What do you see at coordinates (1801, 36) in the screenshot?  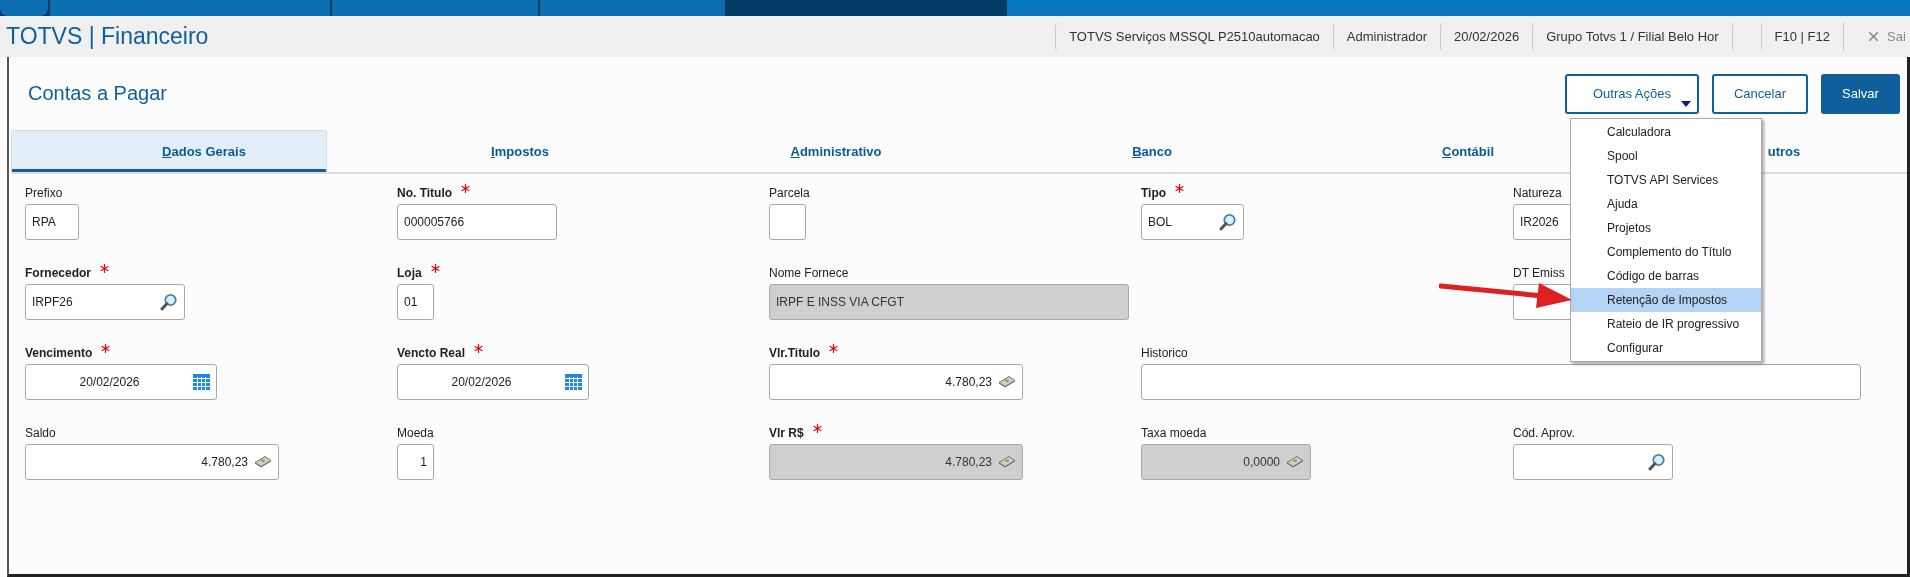 I see `status-segment: F10 | F12` at bounding box center [1801, 36].